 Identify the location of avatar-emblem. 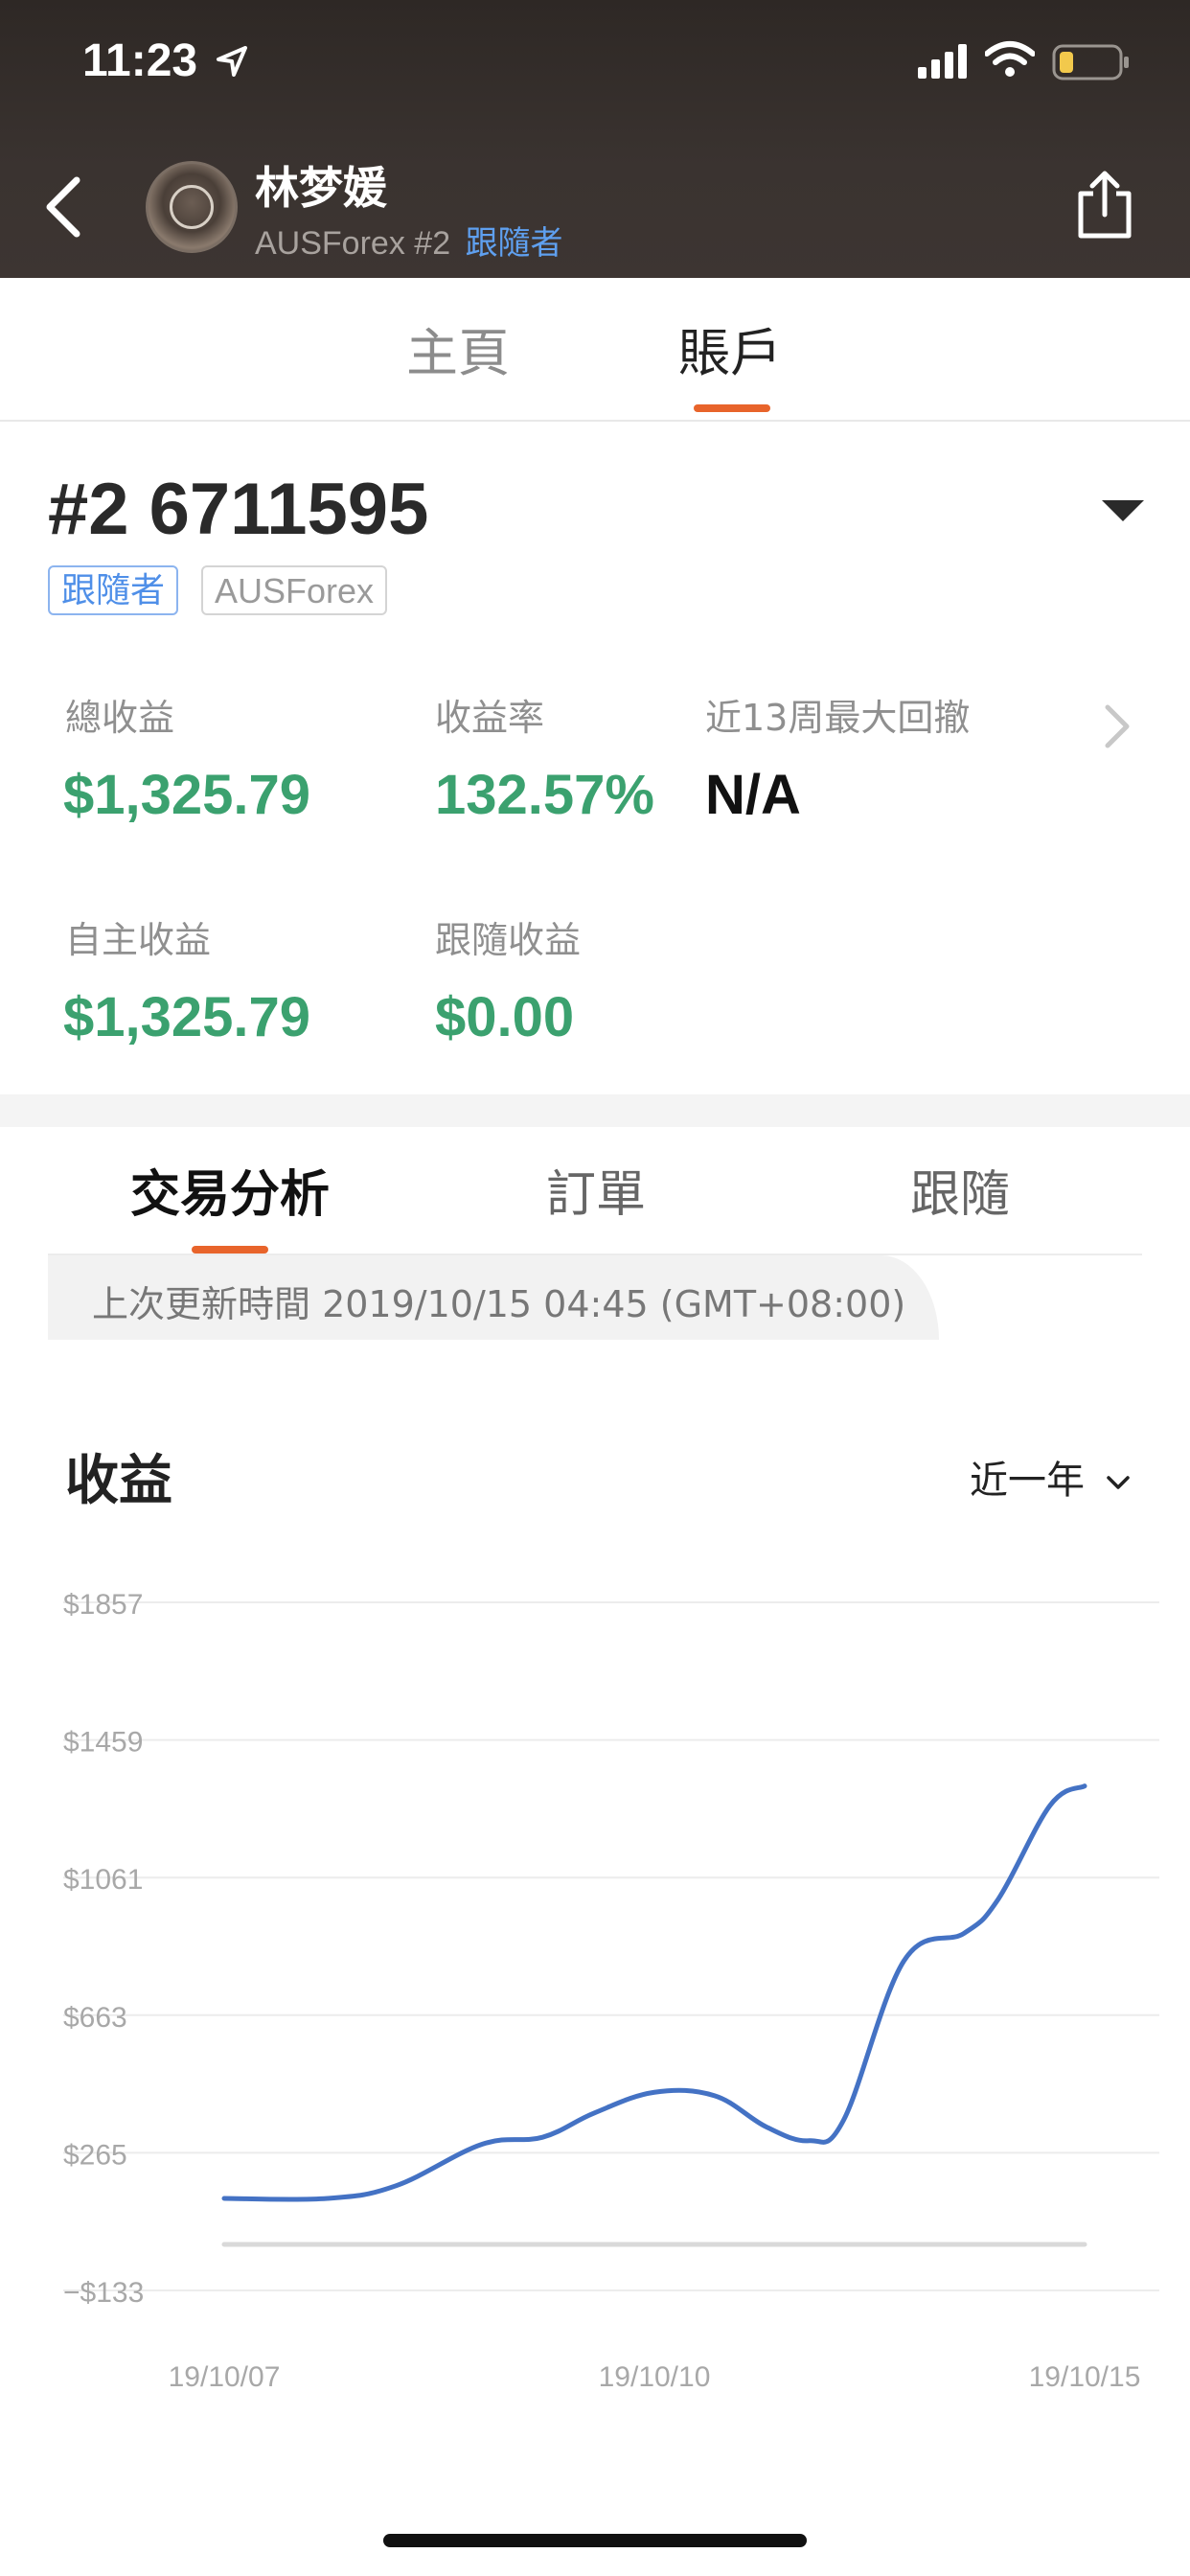
(192, 207).